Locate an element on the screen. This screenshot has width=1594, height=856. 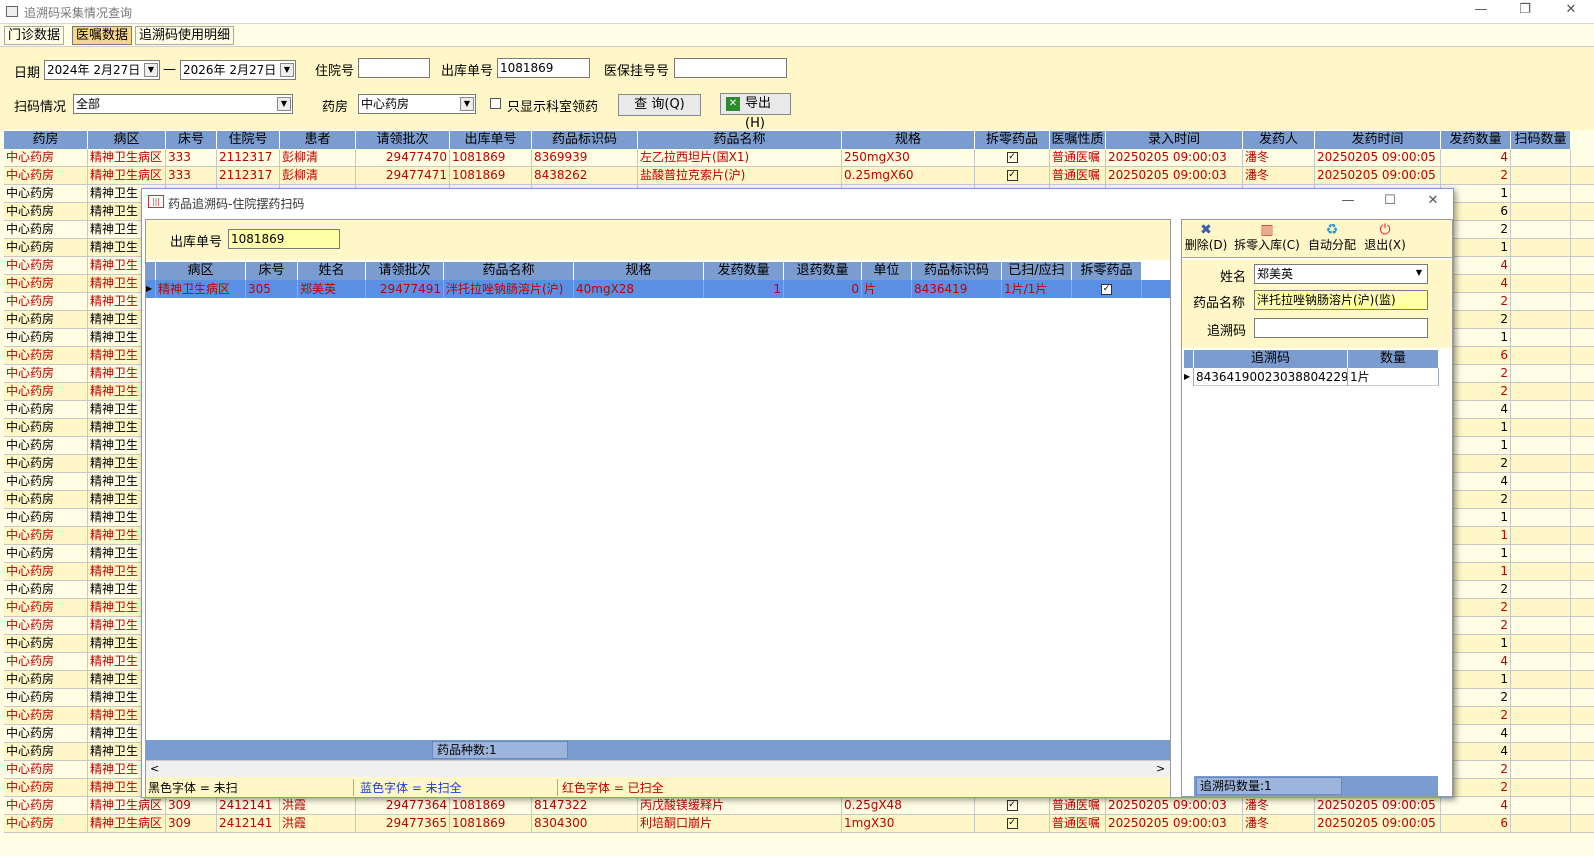
scroll-left-icon: < is located at coordinates (154, 768).